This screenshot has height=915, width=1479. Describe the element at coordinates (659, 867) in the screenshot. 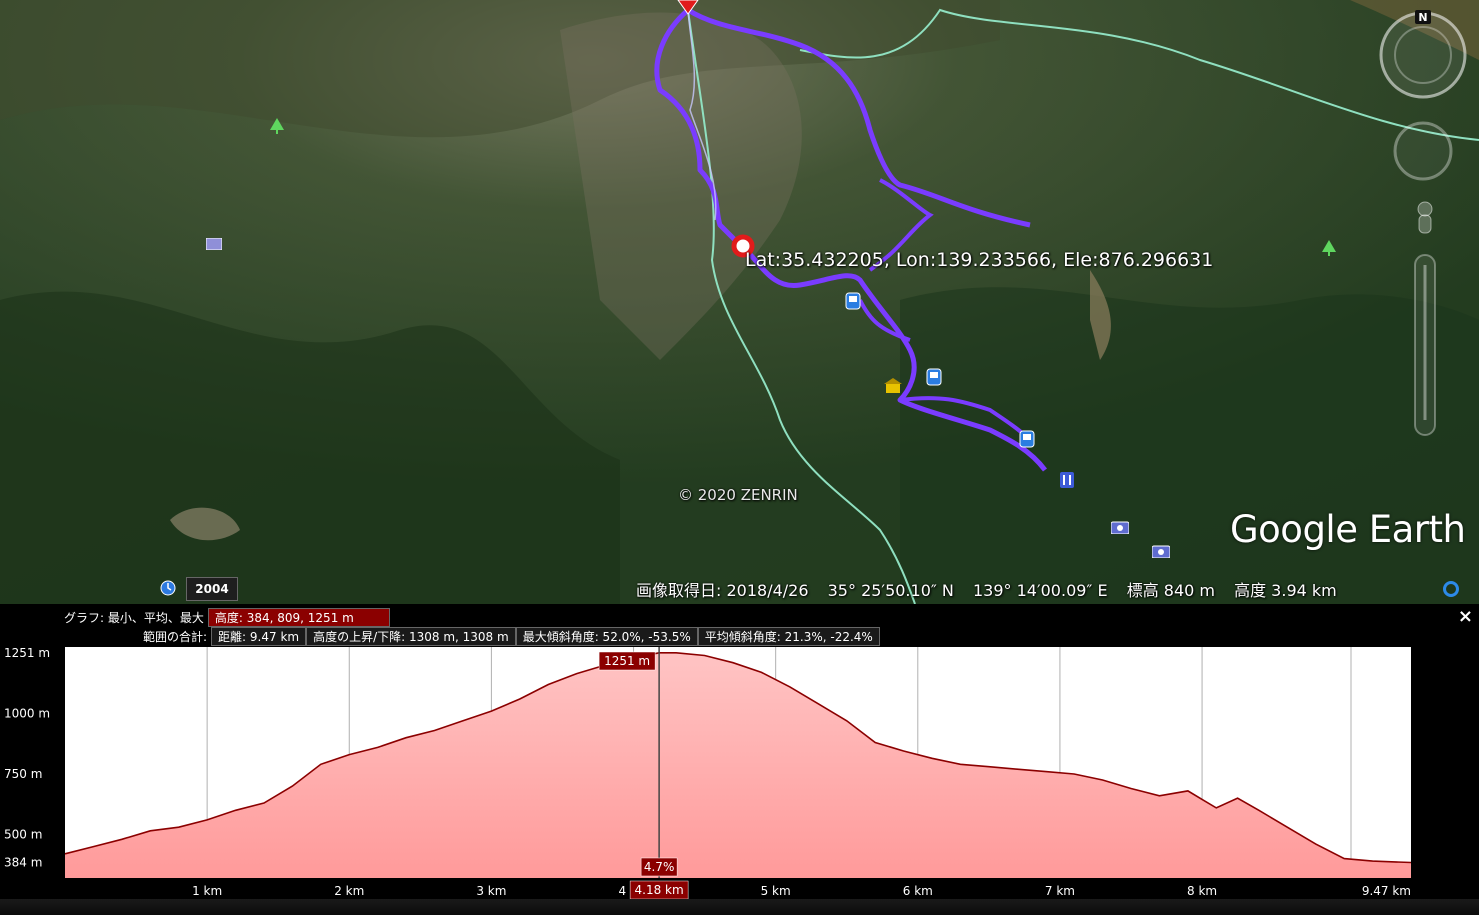

I see `cursor-slope-label: 4.7%` at that location.